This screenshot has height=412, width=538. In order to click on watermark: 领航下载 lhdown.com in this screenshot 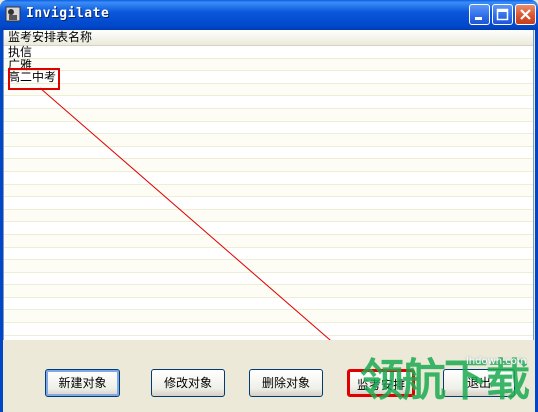, I will do `click(449, 381)`.